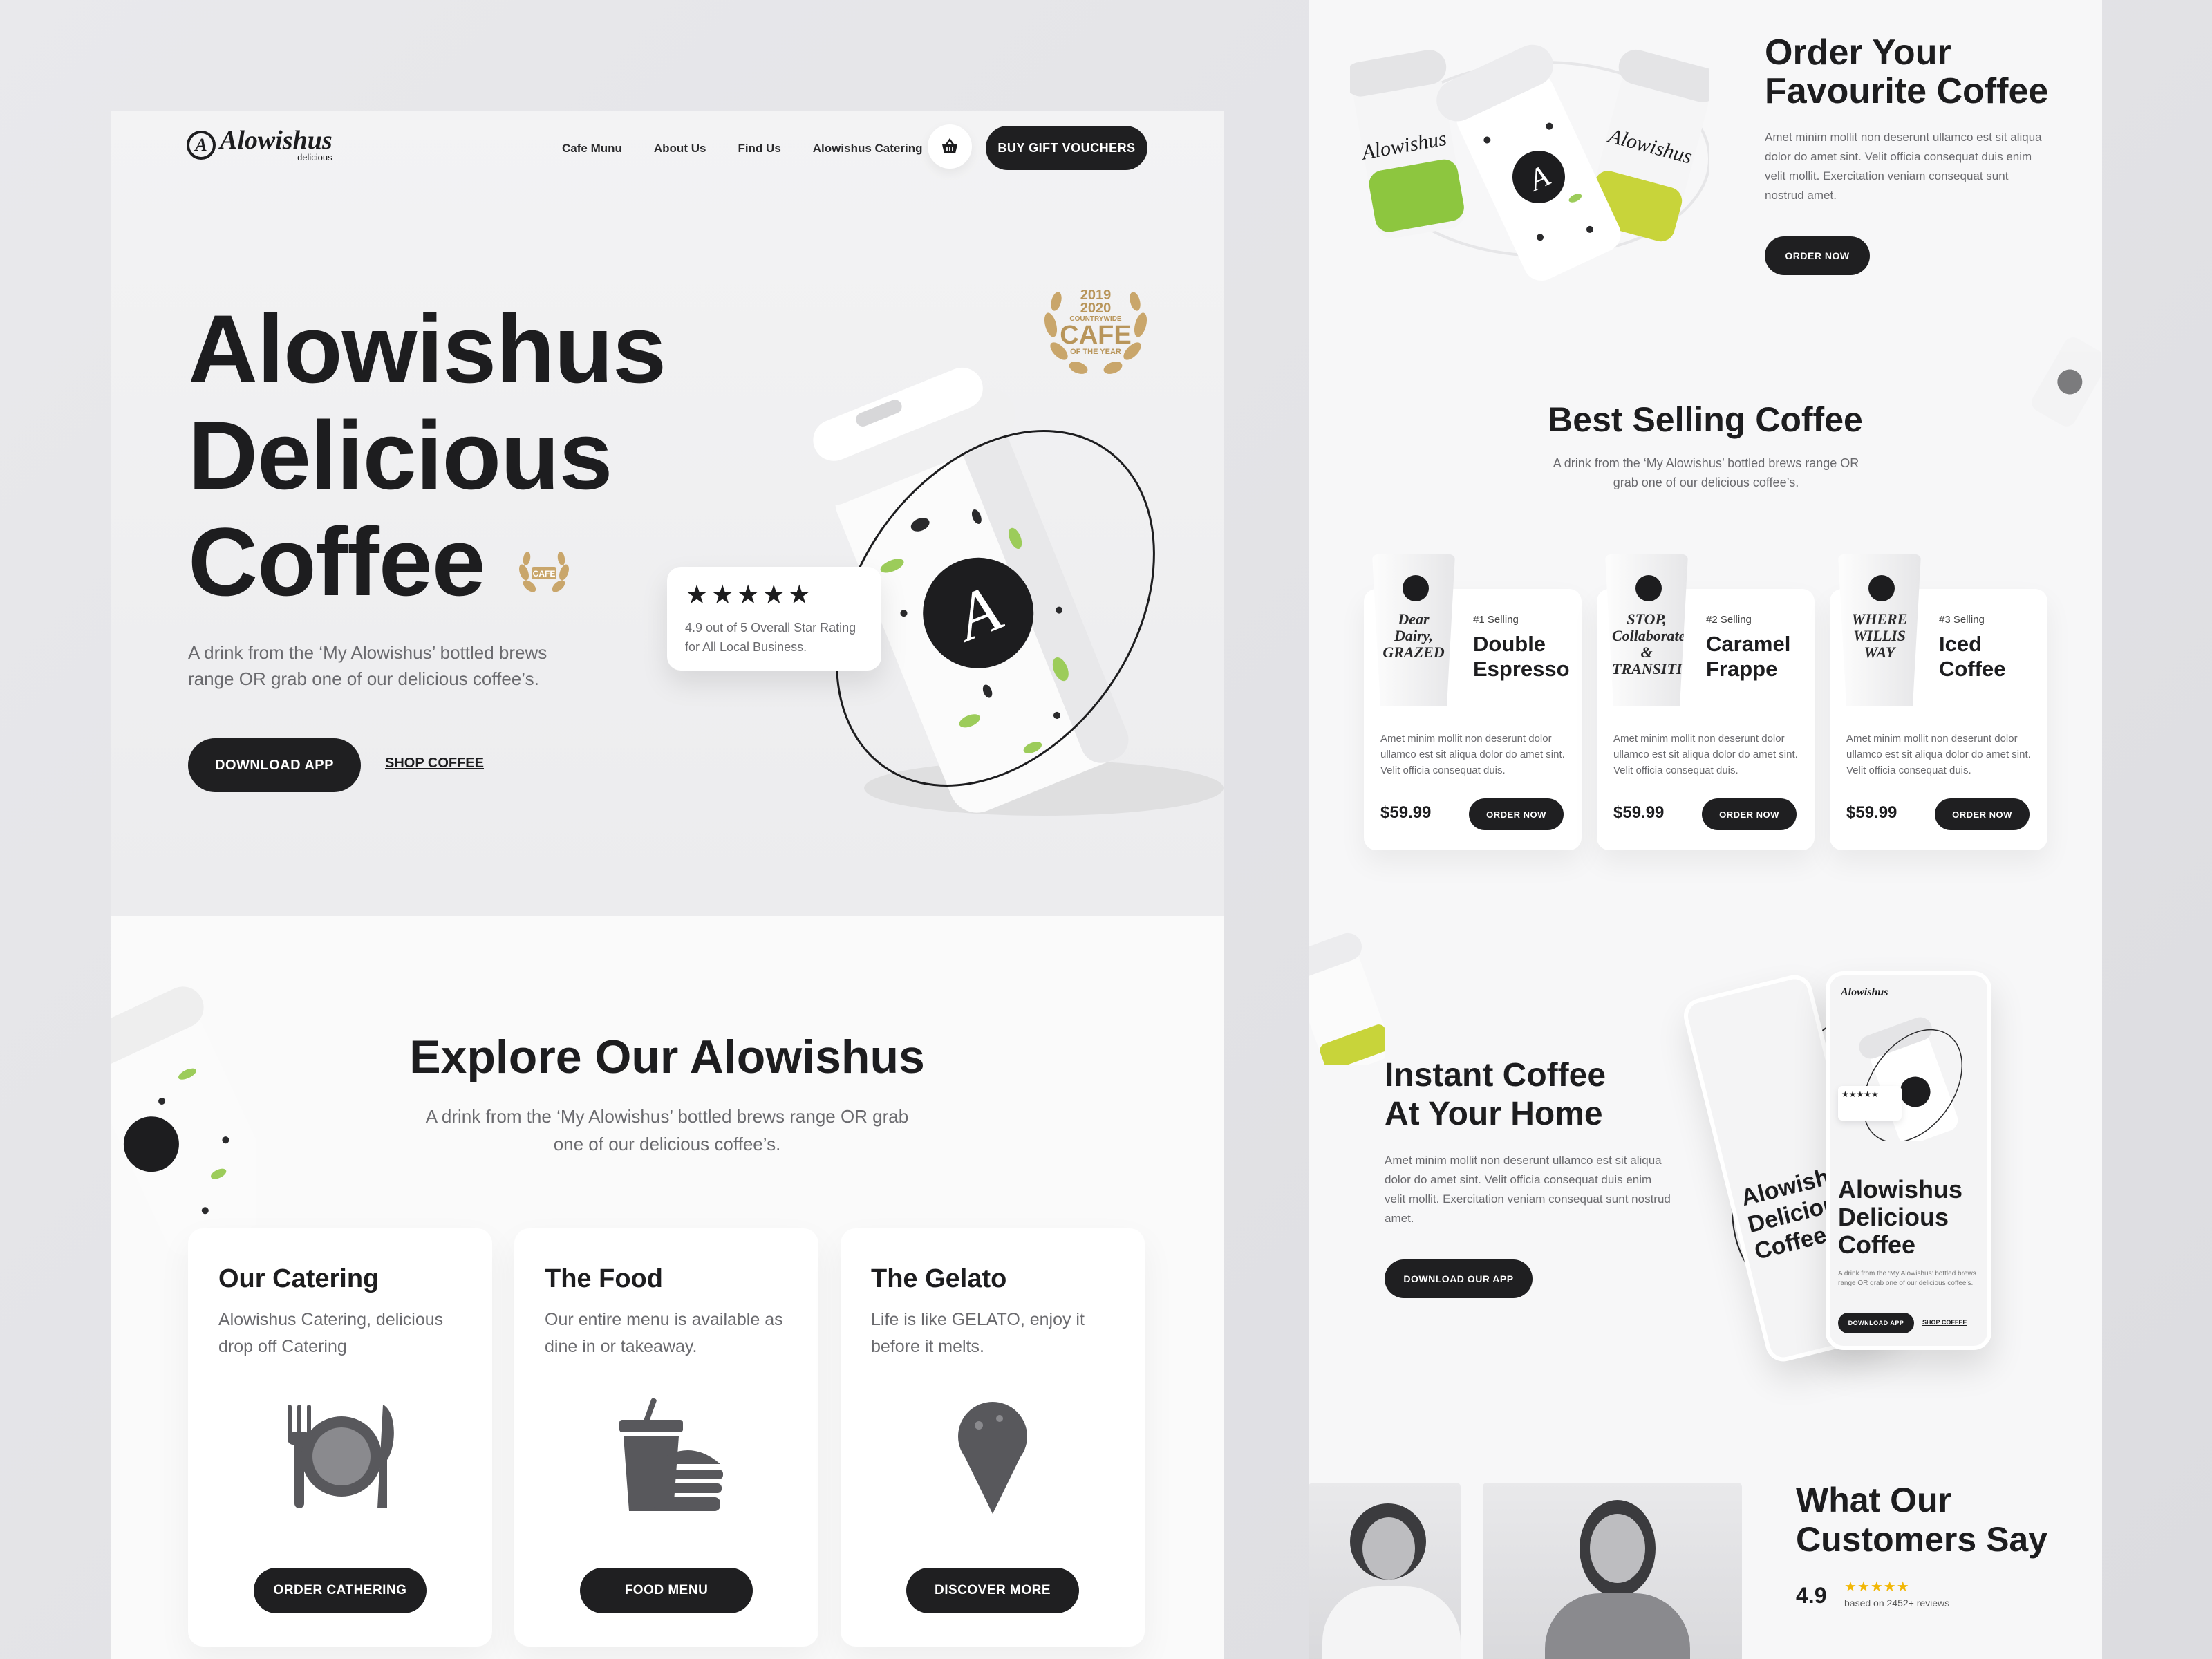  I want to click on cup-text: STOP, Collaborate & TRANSITION, so click(1658, 643).